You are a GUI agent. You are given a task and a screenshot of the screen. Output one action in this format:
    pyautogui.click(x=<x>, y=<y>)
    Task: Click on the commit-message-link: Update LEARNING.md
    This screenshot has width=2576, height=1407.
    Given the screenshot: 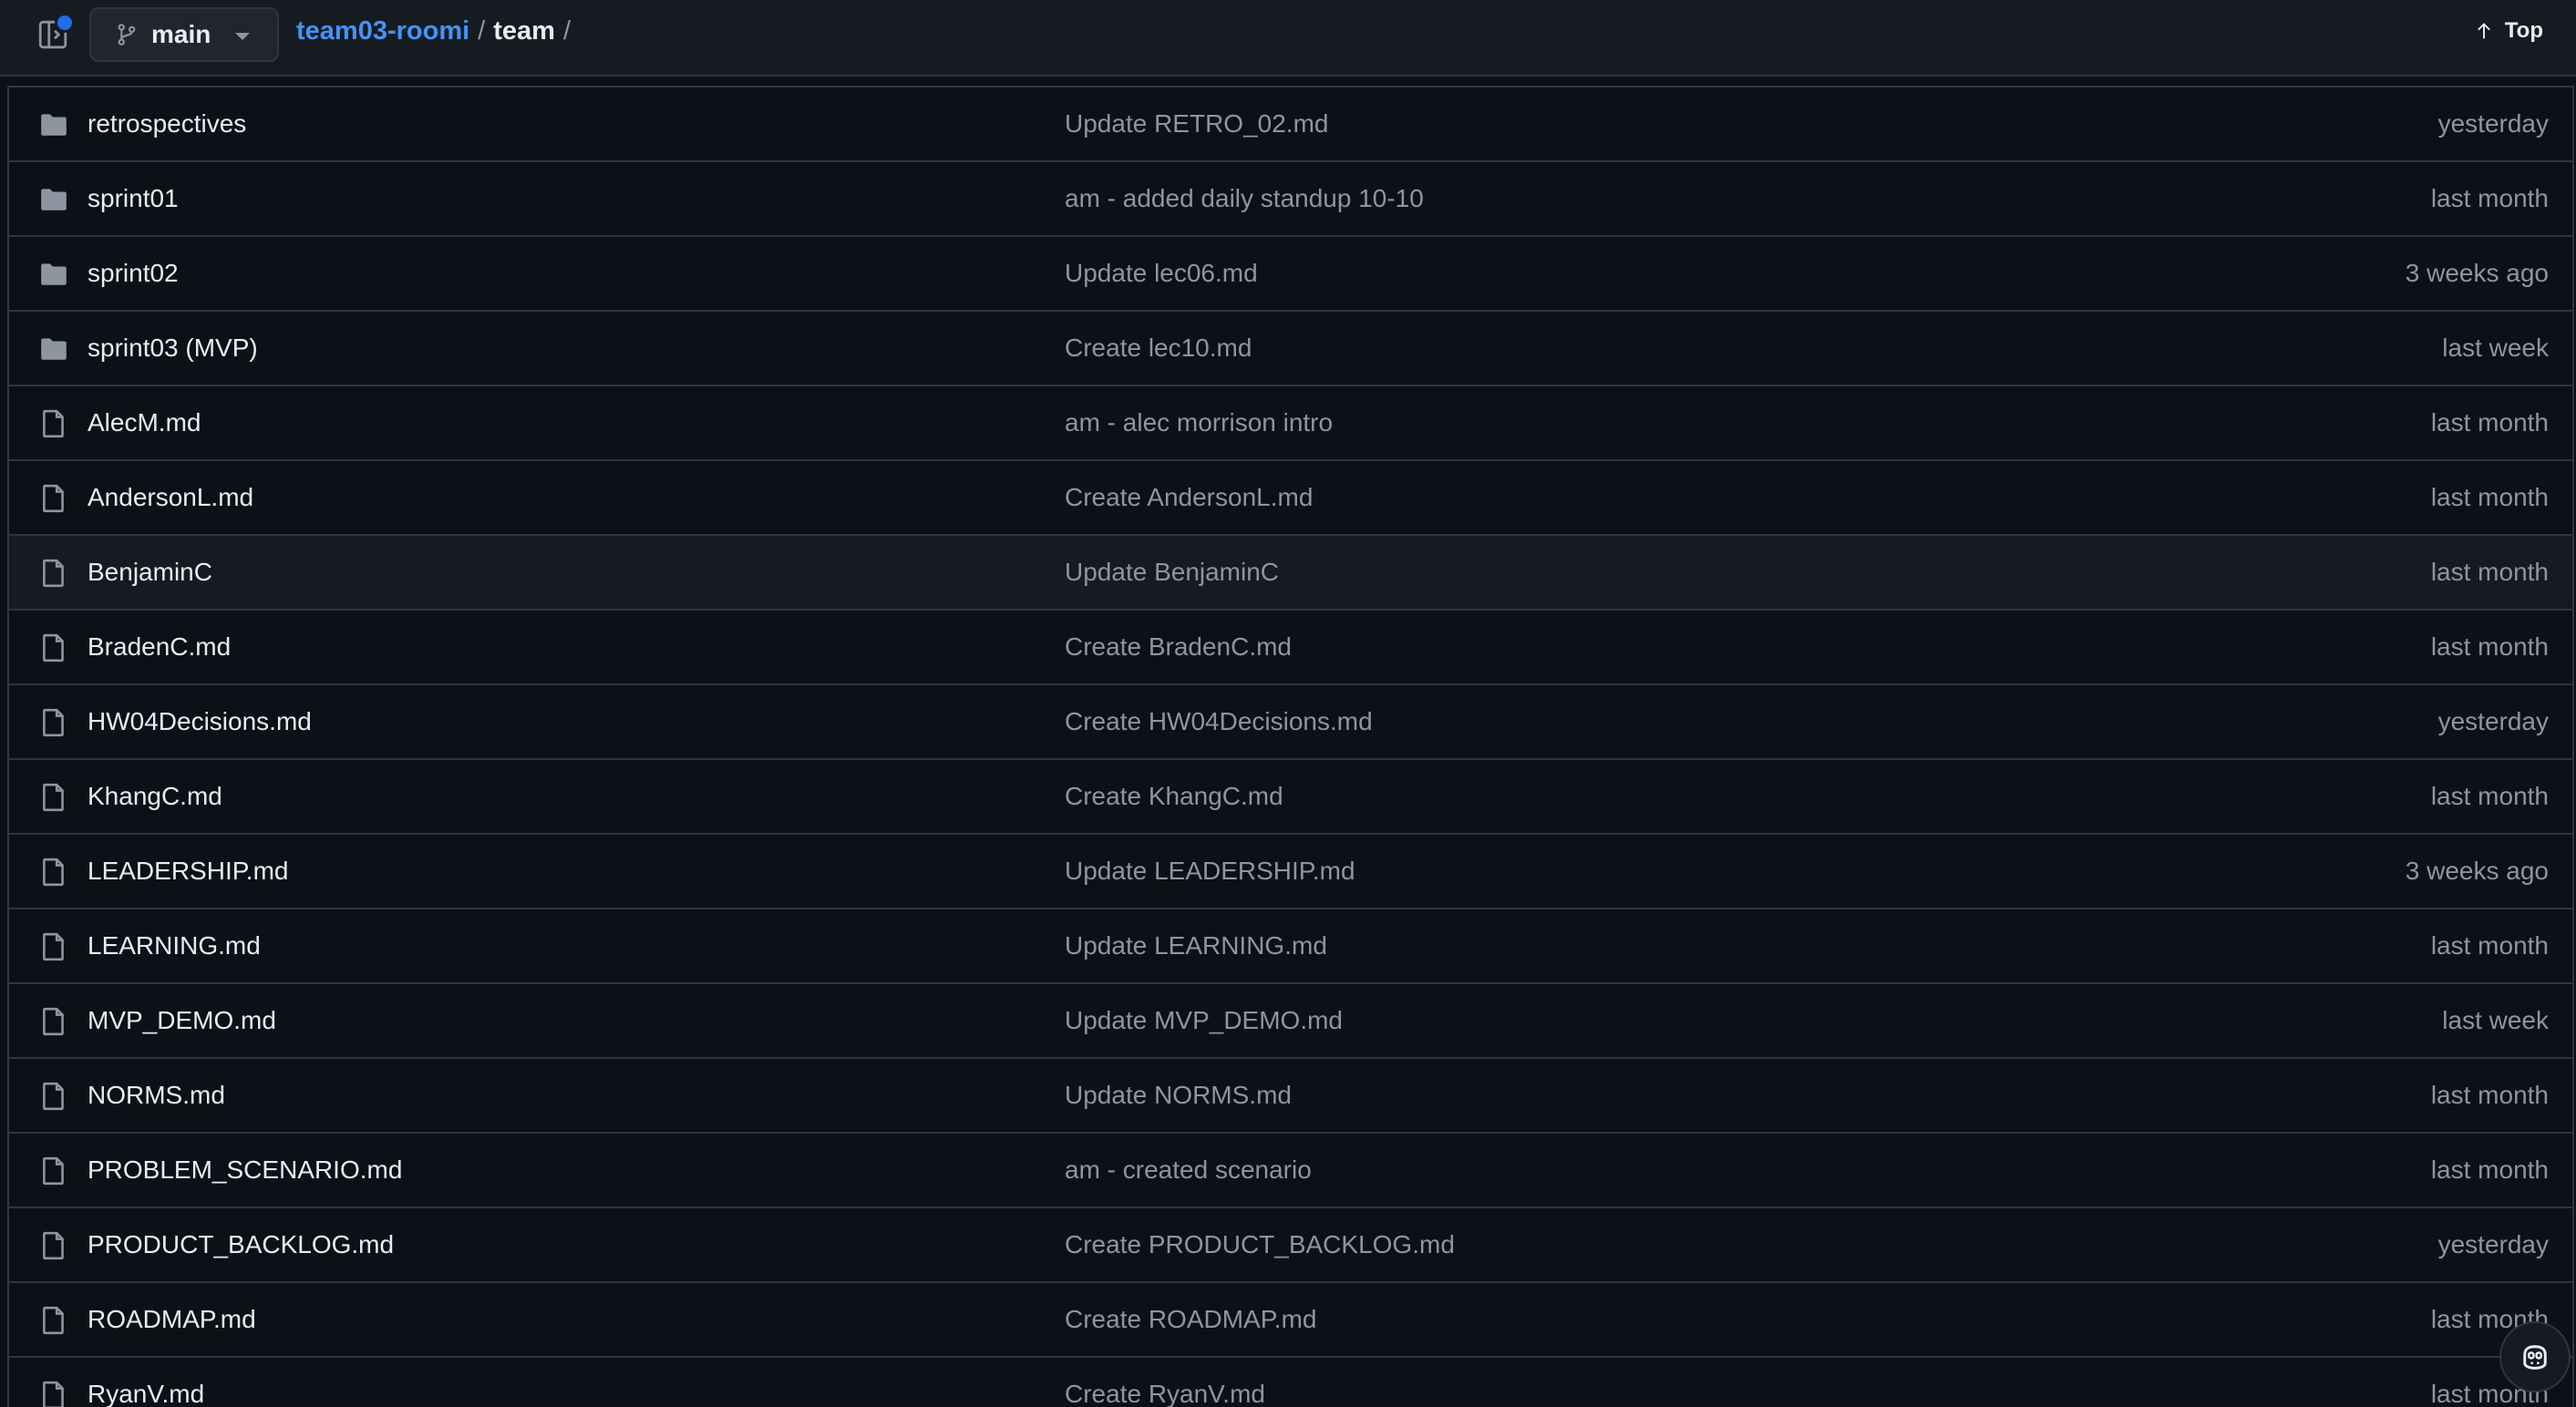 What is the action you would take?
    pyautogui.click(x=1196, y=945)
    